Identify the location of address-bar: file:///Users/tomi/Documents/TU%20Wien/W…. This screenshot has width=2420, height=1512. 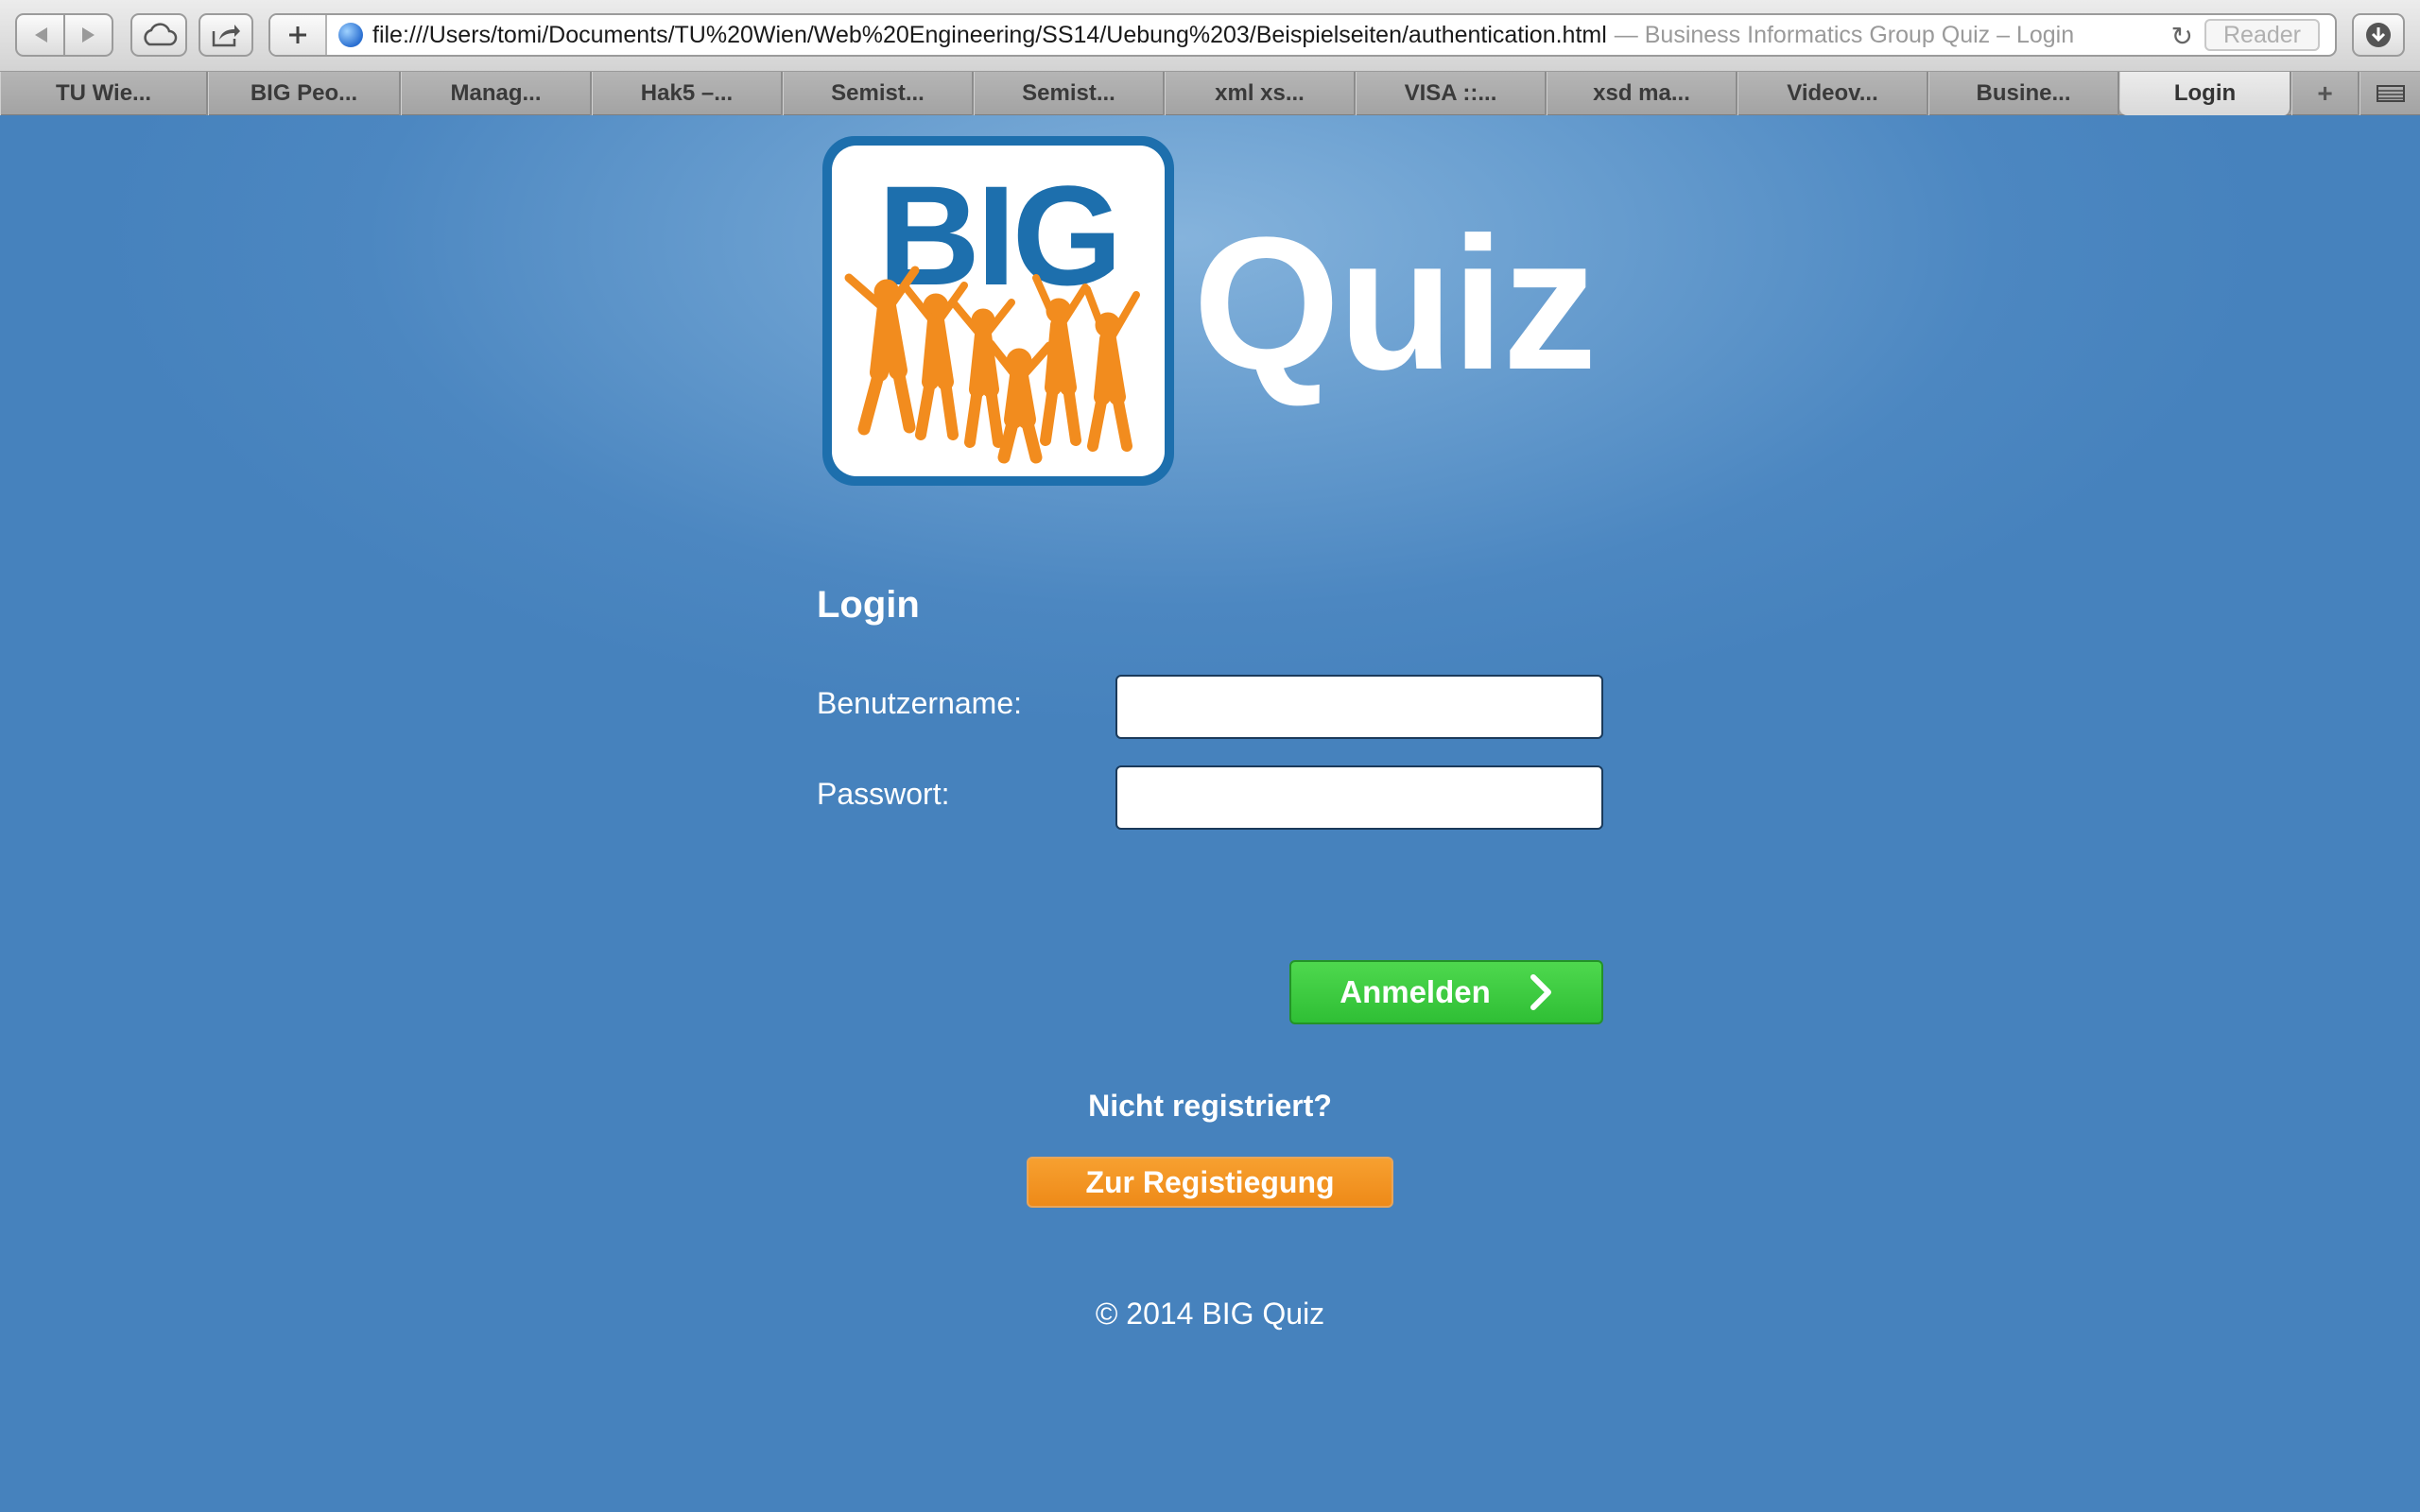
(1302, 35).